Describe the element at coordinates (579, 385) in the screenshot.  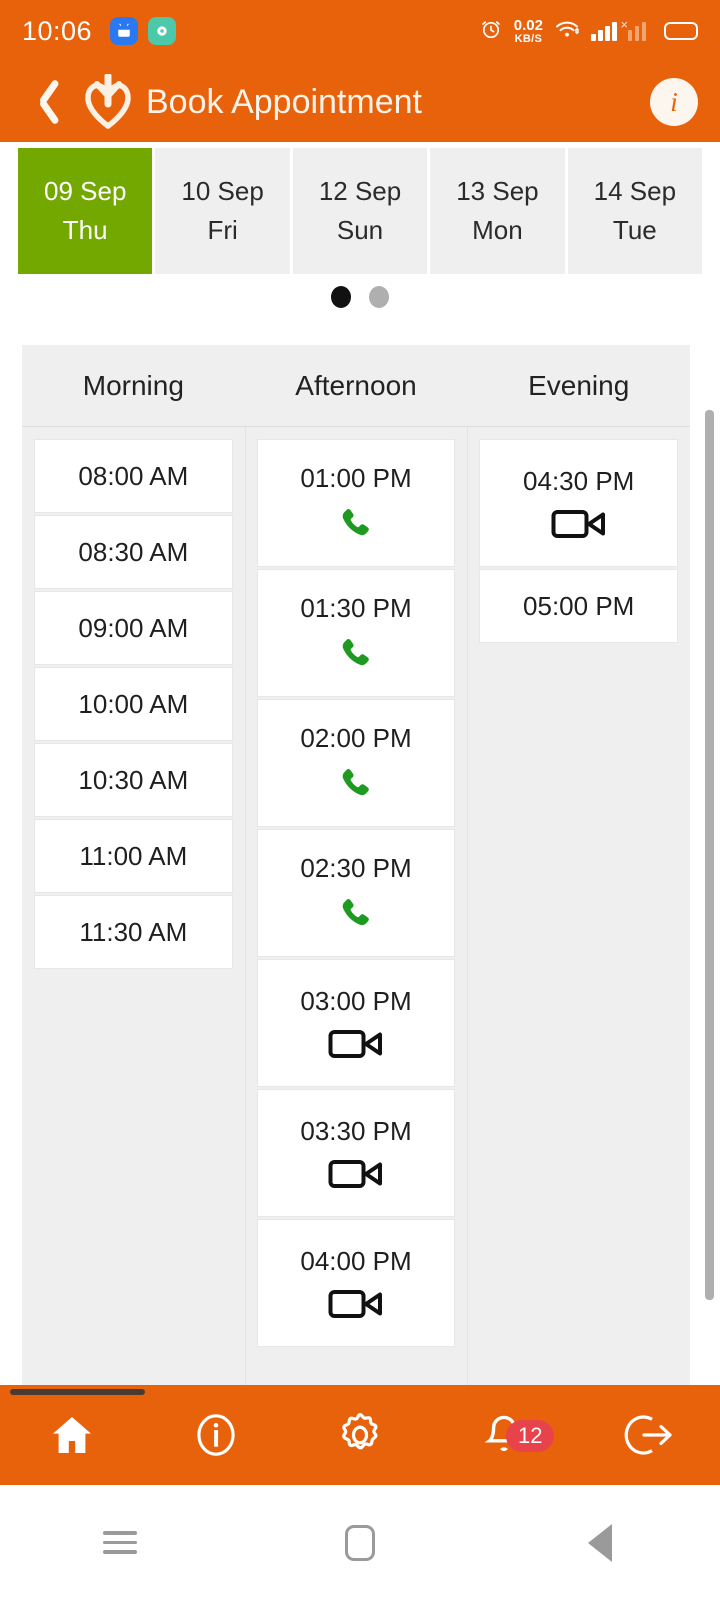
I see `column-header-evening: Evening` at that location.